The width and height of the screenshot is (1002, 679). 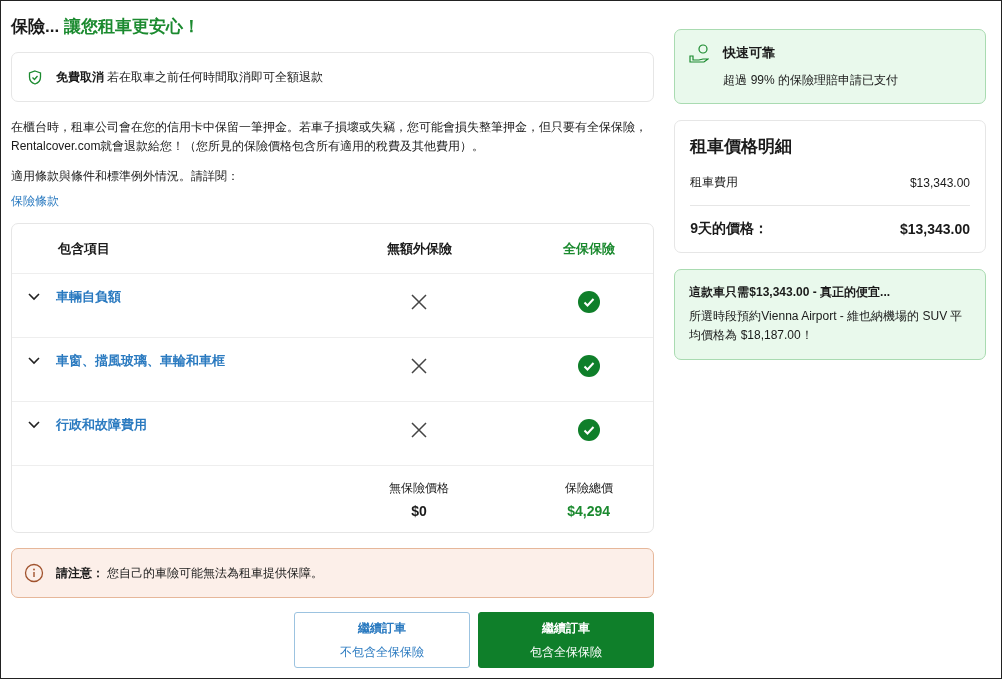 I want to click on free-cancel-text: 免費取消 若在取車之前任何時間取消即可全額退款, so click(x=190, y=77).